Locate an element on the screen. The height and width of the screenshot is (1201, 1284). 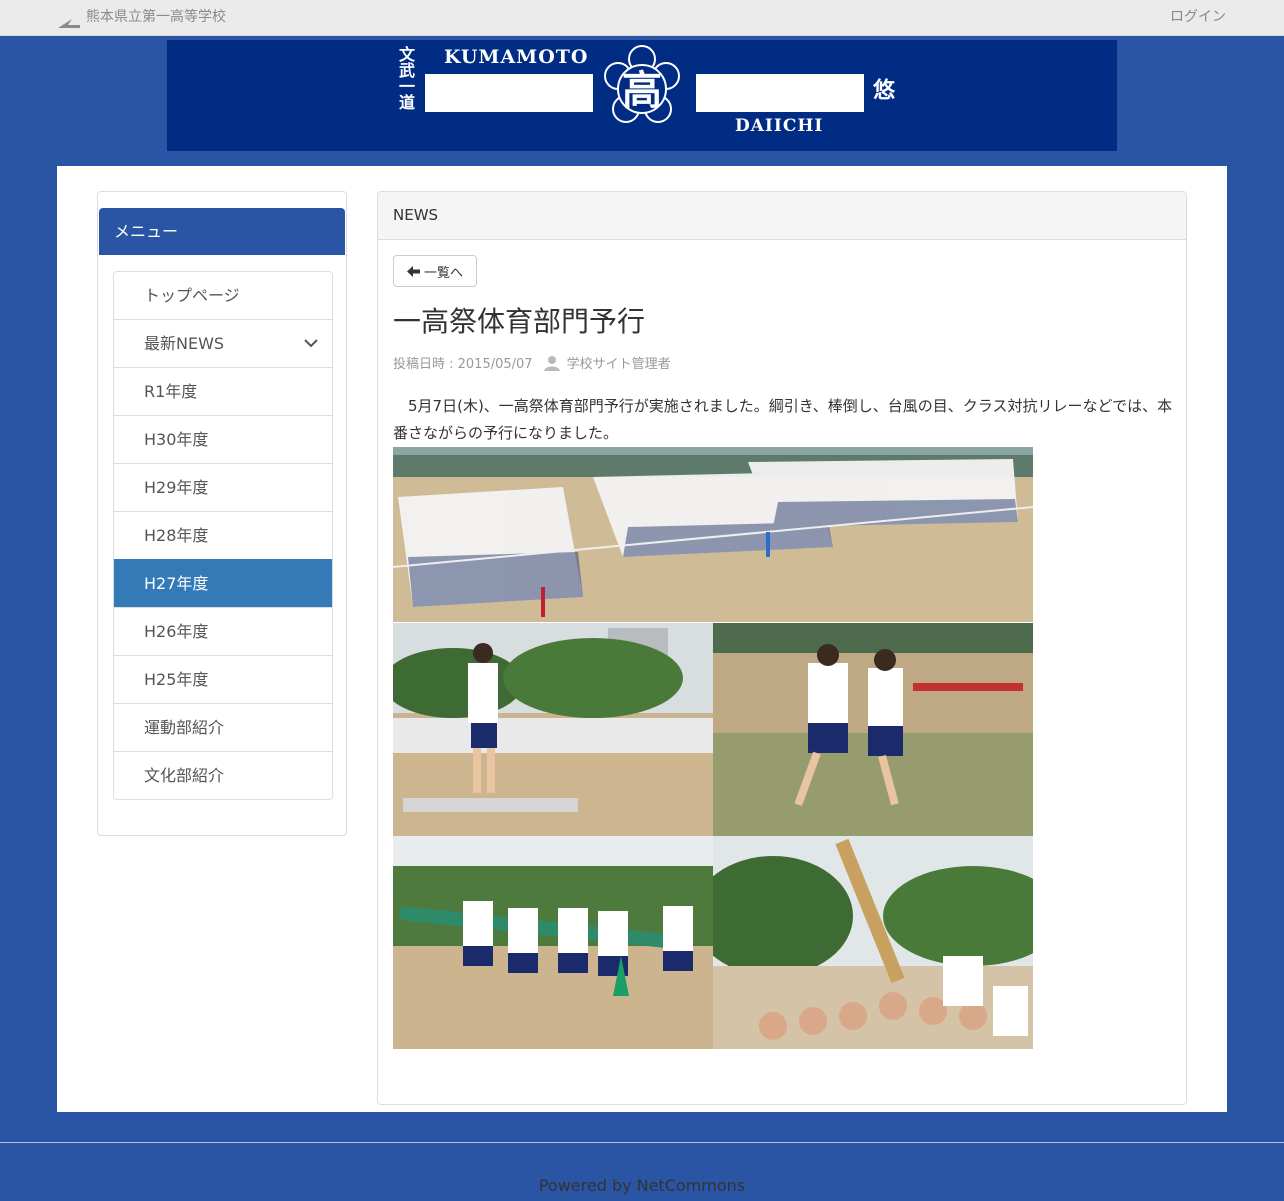
back-to-list-button: 一覧へ is located at coordinates (435, 271).